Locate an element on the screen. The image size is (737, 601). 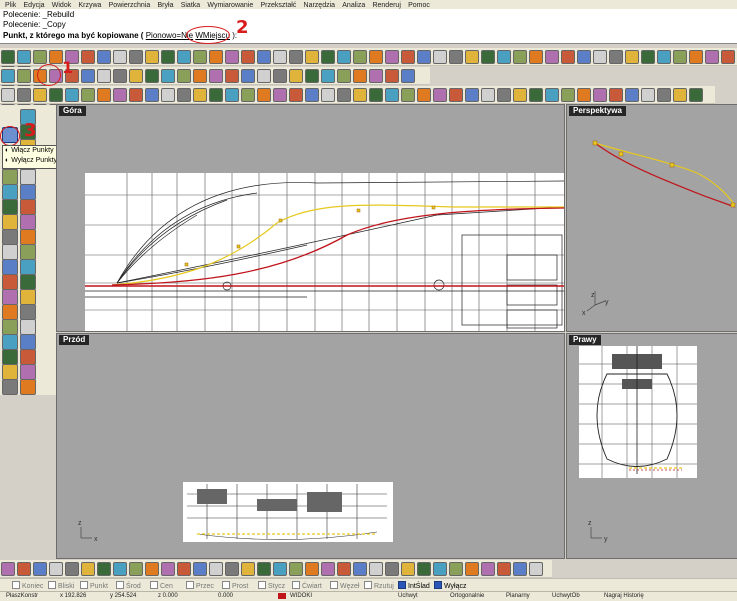
status-history: Nagraj Historię is located at coordinates (624, 596).